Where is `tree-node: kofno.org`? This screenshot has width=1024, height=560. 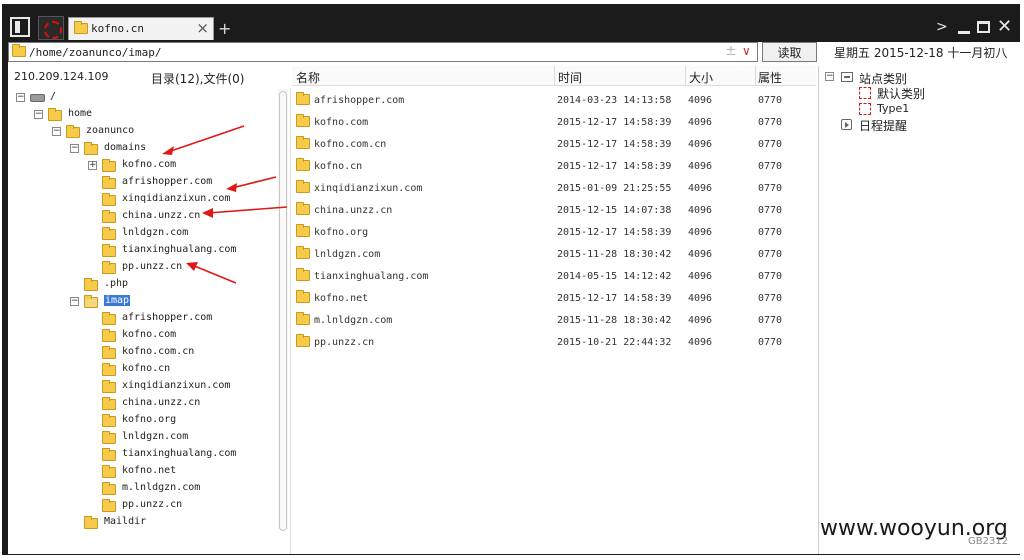 tree-node: kofno.org is located at coordinates (142, 421).